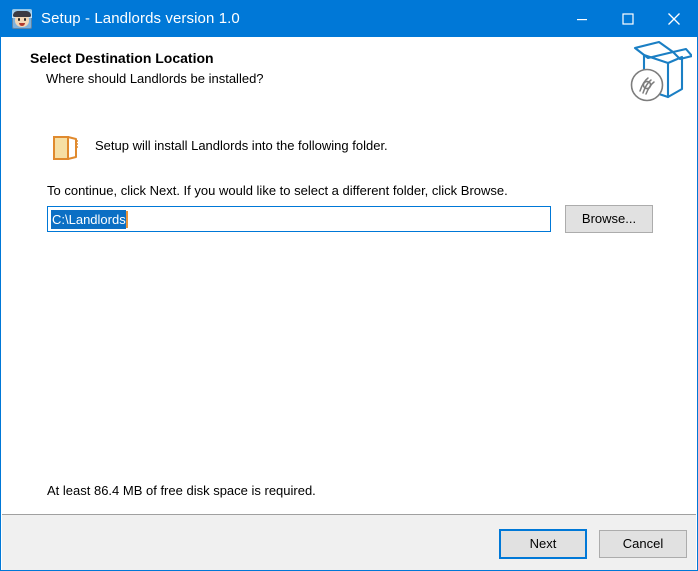 Image resolution: width=698 pixels, height=571 pixels. Describe the element at coordinates (140, 18) in the screenshot. I see `window-title: Setup - Landlords version 1.0` at that location.